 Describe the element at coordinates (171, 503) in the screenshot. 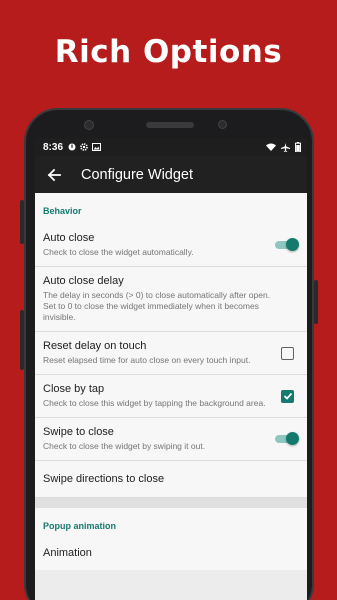

I see `section-divider` at that location.